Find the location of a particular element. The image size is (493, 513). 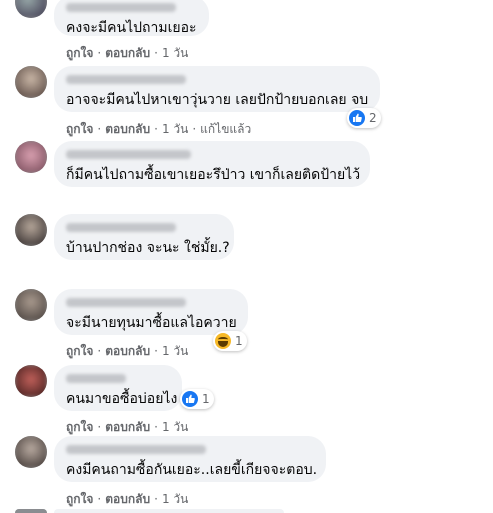

comment-text: คงจะมีคนไปถามเยอะ is located at coordinates (131, 28).